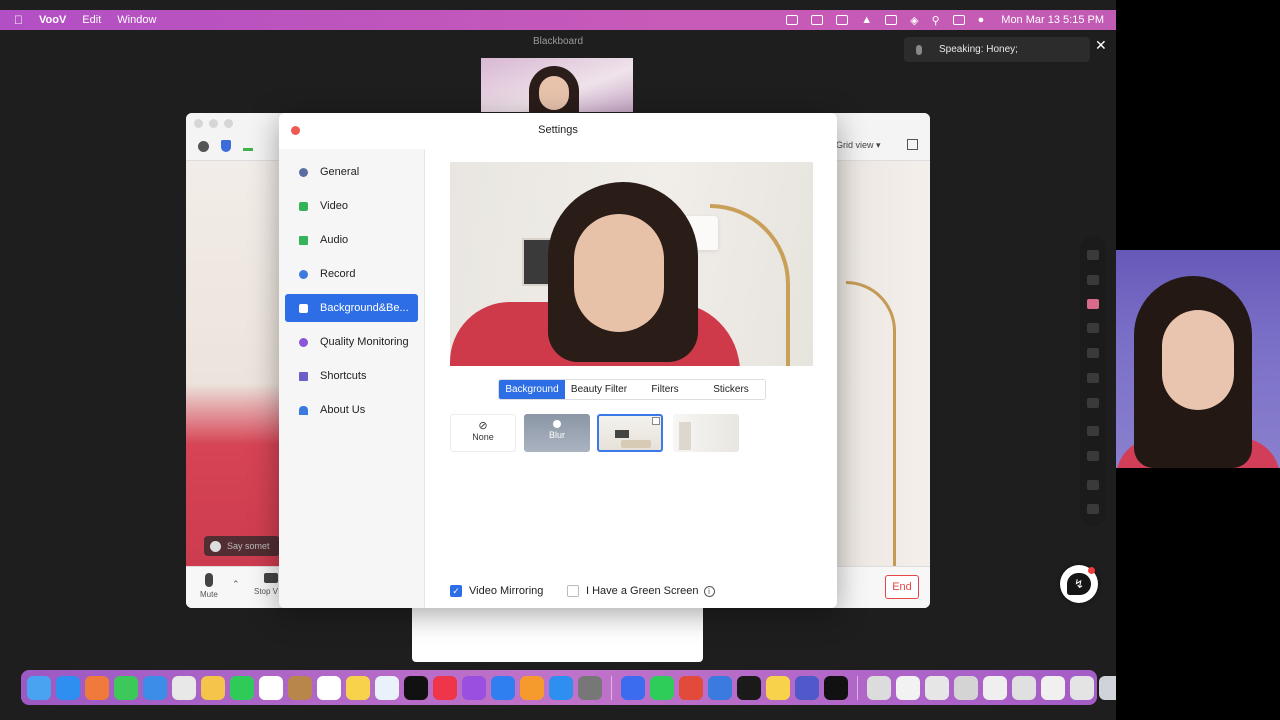 This screenshot has width=1280, height=720. I want to click on pointer-tool-icon, so click(1093, 255).